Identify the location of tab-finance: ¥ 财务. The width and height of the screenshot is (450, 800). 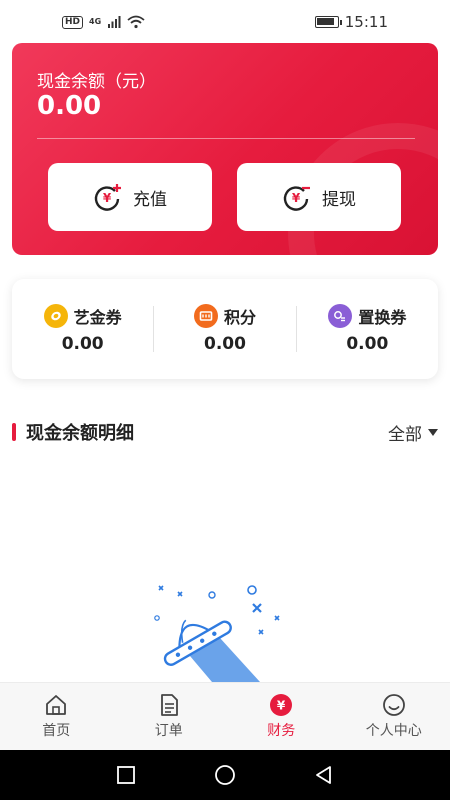
(281, 716).